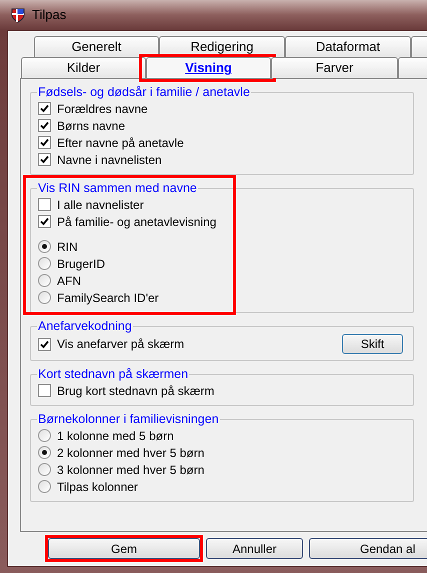  Describe the element at coordinates (83, 67) in the screenshot. I see `tab: Kilder` at that location.